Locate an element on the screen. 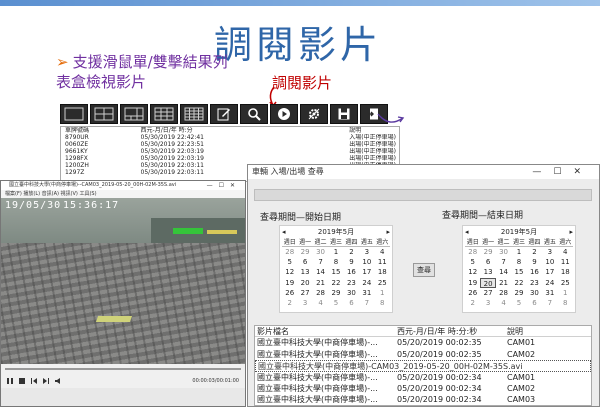  calendar-day: 14 is located at coordinates (320, 272).